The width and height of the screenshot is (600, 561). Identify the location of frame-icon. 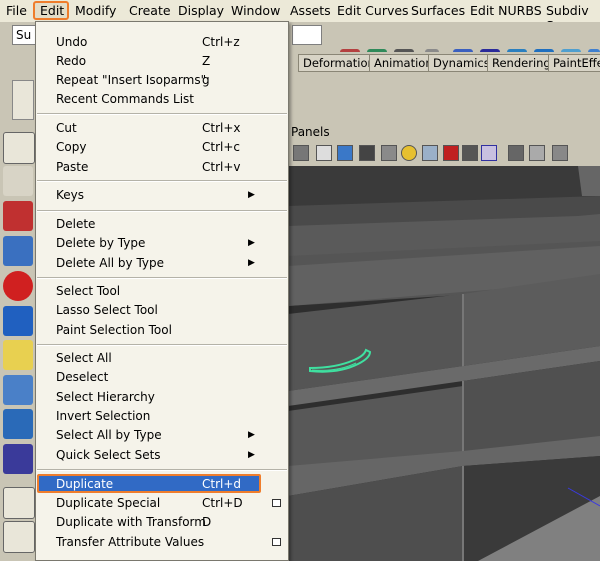
(489, 153).